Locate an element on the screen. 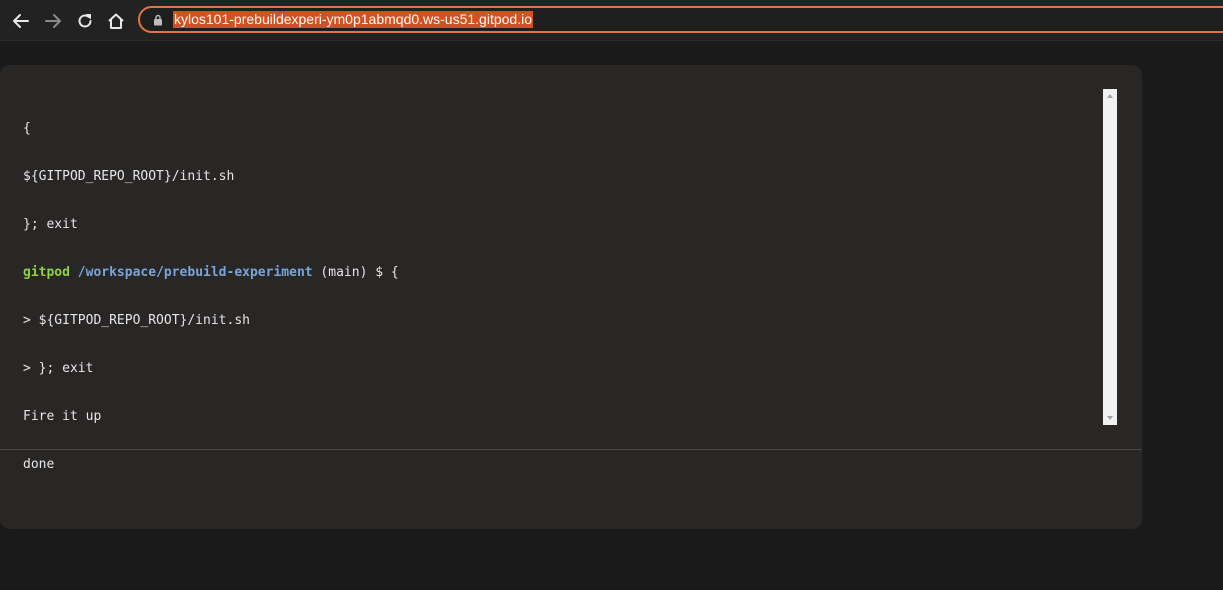 The width and height of the screenshot is (1223, 590). scroll-down-button is located at coordinates (1110, 418).